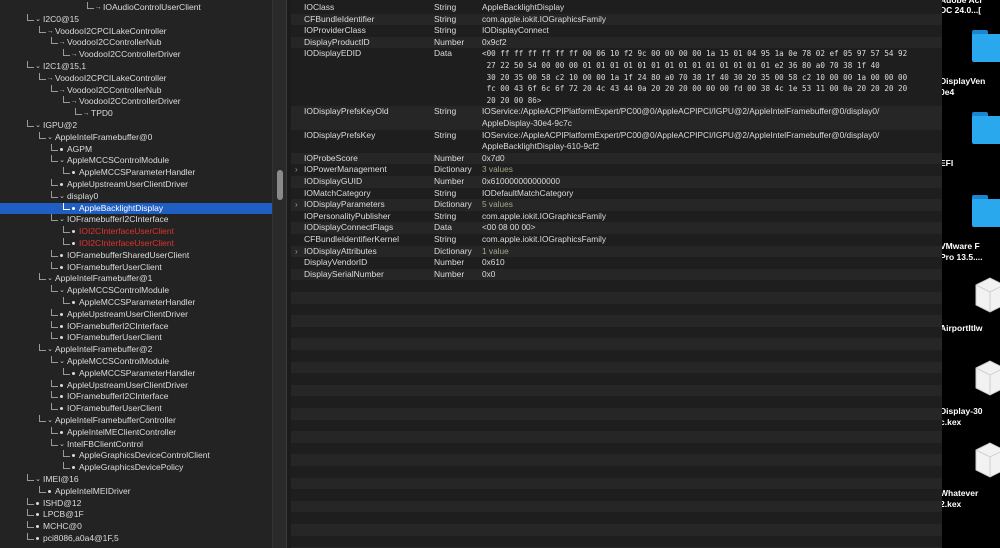 The image size is (1000, 548). What do you see at coordinates (136, 350) in the screenshot?
I see `tree-node: ⌄ AppleIntelFramebuffer@2` at bounding box center [136, 350].